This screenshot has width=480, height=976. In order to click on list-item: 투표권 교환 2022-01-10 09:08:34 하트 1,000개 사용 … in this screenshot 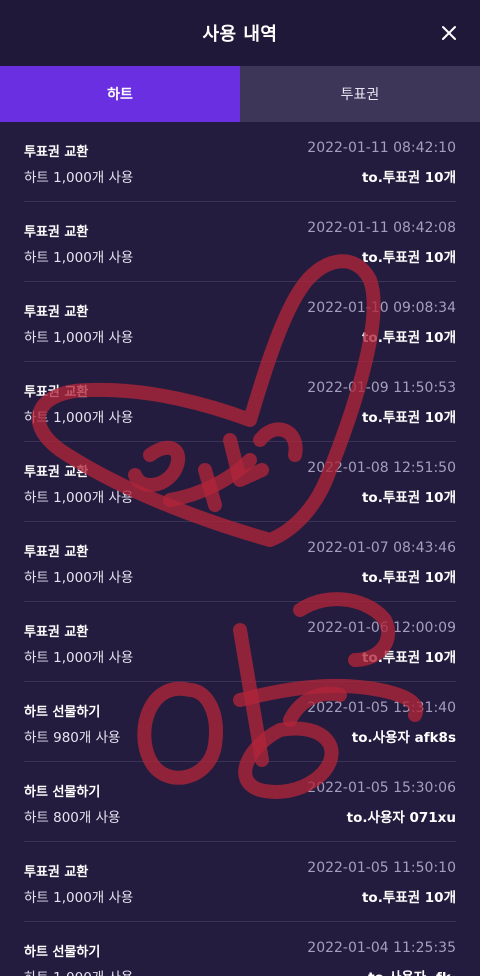, I will do `click(240, 322)`.